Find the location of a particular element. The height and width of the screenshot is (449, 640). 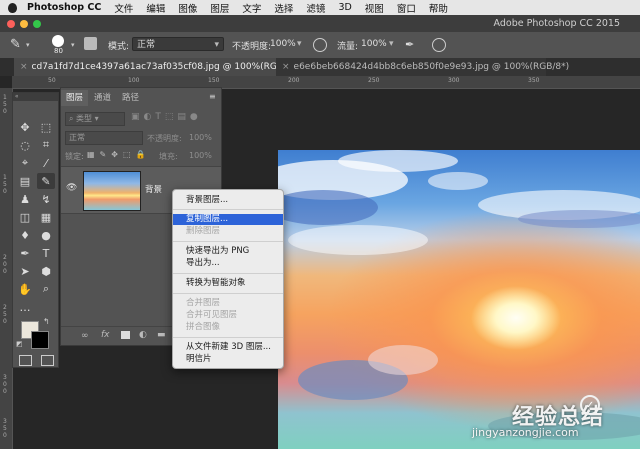

gradient-tool-icon: ▦ is located at coordinates (46, 217).